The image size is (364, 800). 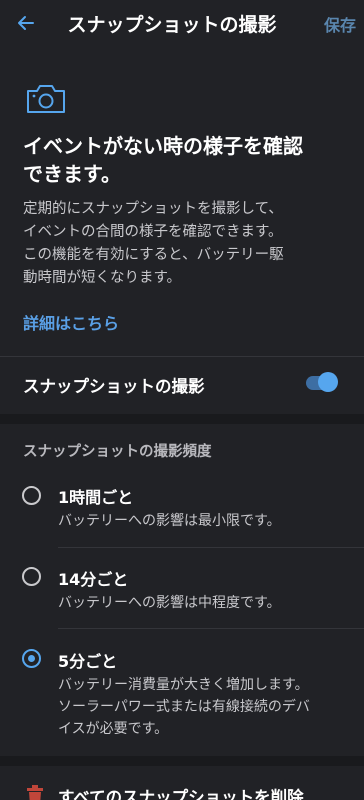 What do you see at coordinates (340, 24) in the screenshot?
I see `save-button: 保存` at bounding box center [340, 24].